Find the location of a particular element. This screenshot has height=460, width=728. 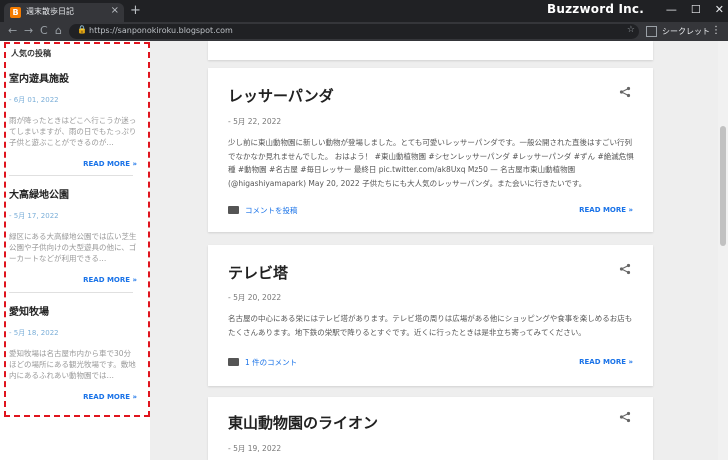

incognito-label: シークレット is located at coordinates (686, 31).